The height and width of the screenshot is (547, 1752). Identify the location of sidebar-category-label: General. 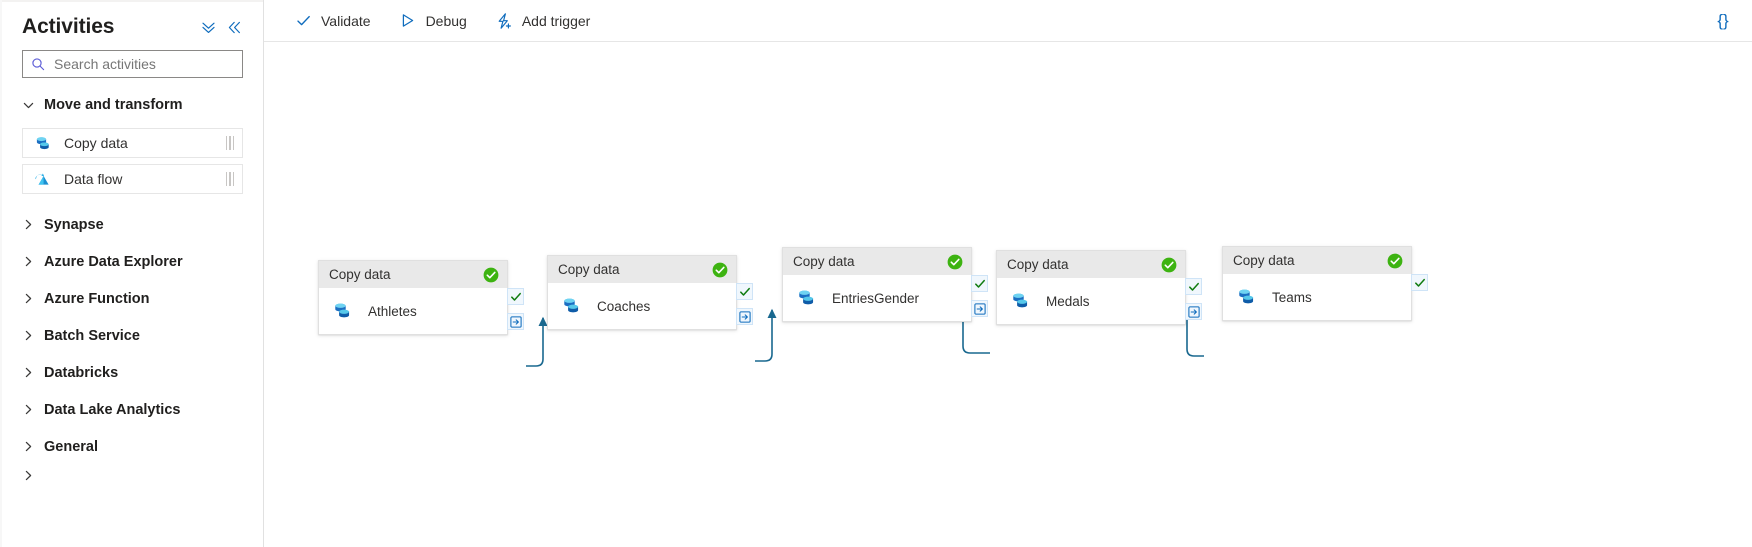
(71, 446).